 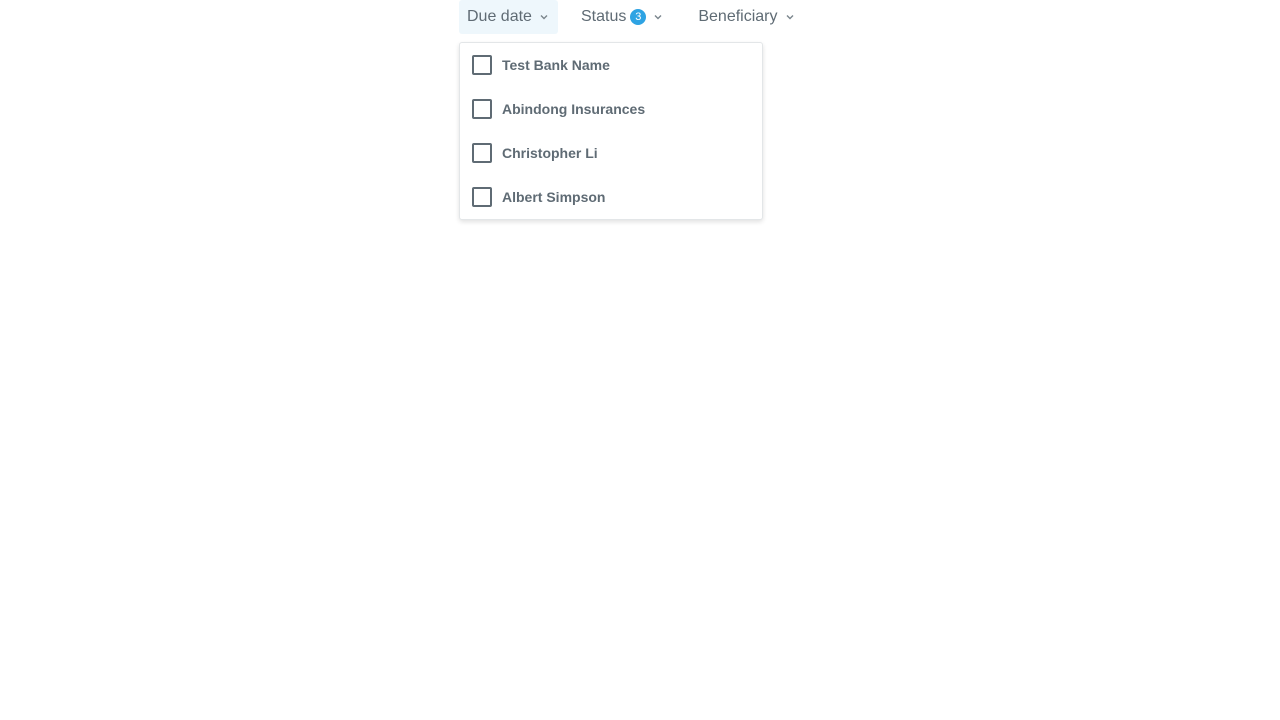 I want to click on status-filter-button: Status 3, so click(x=622, y=17).